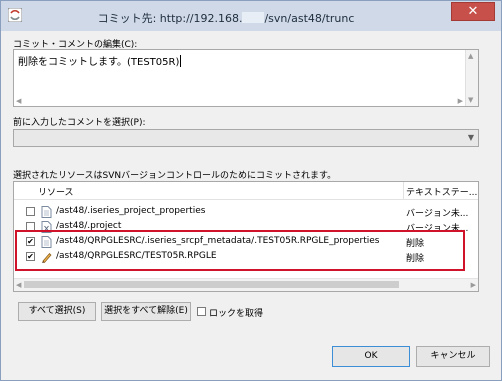 This screenshot has width=502, height=381. I want to click on scrollbar-thumb, so click(211, 284).